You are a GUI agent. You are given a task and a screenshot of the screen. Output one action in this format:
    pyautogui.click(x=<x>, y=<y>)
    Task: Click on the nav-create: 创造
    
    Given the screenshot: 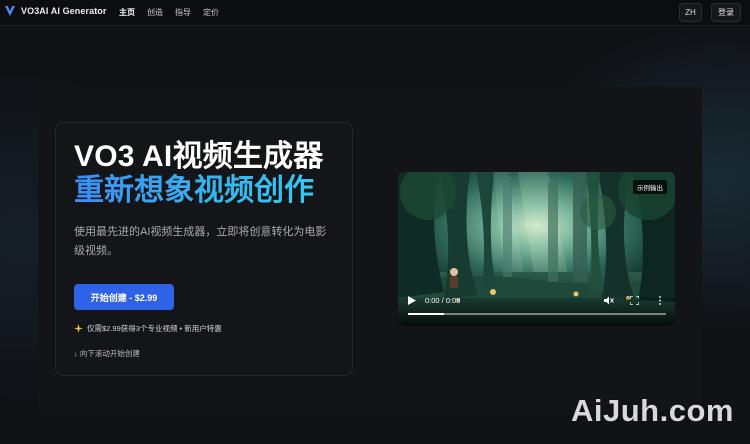 What is the action you would take?
    pyautogui.click(x=155, y=12)
    